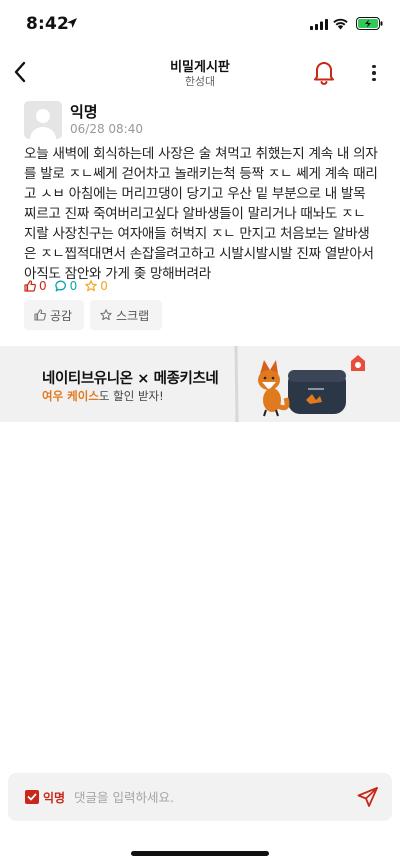  I want to click on cable-graphic, so click(236, 384).